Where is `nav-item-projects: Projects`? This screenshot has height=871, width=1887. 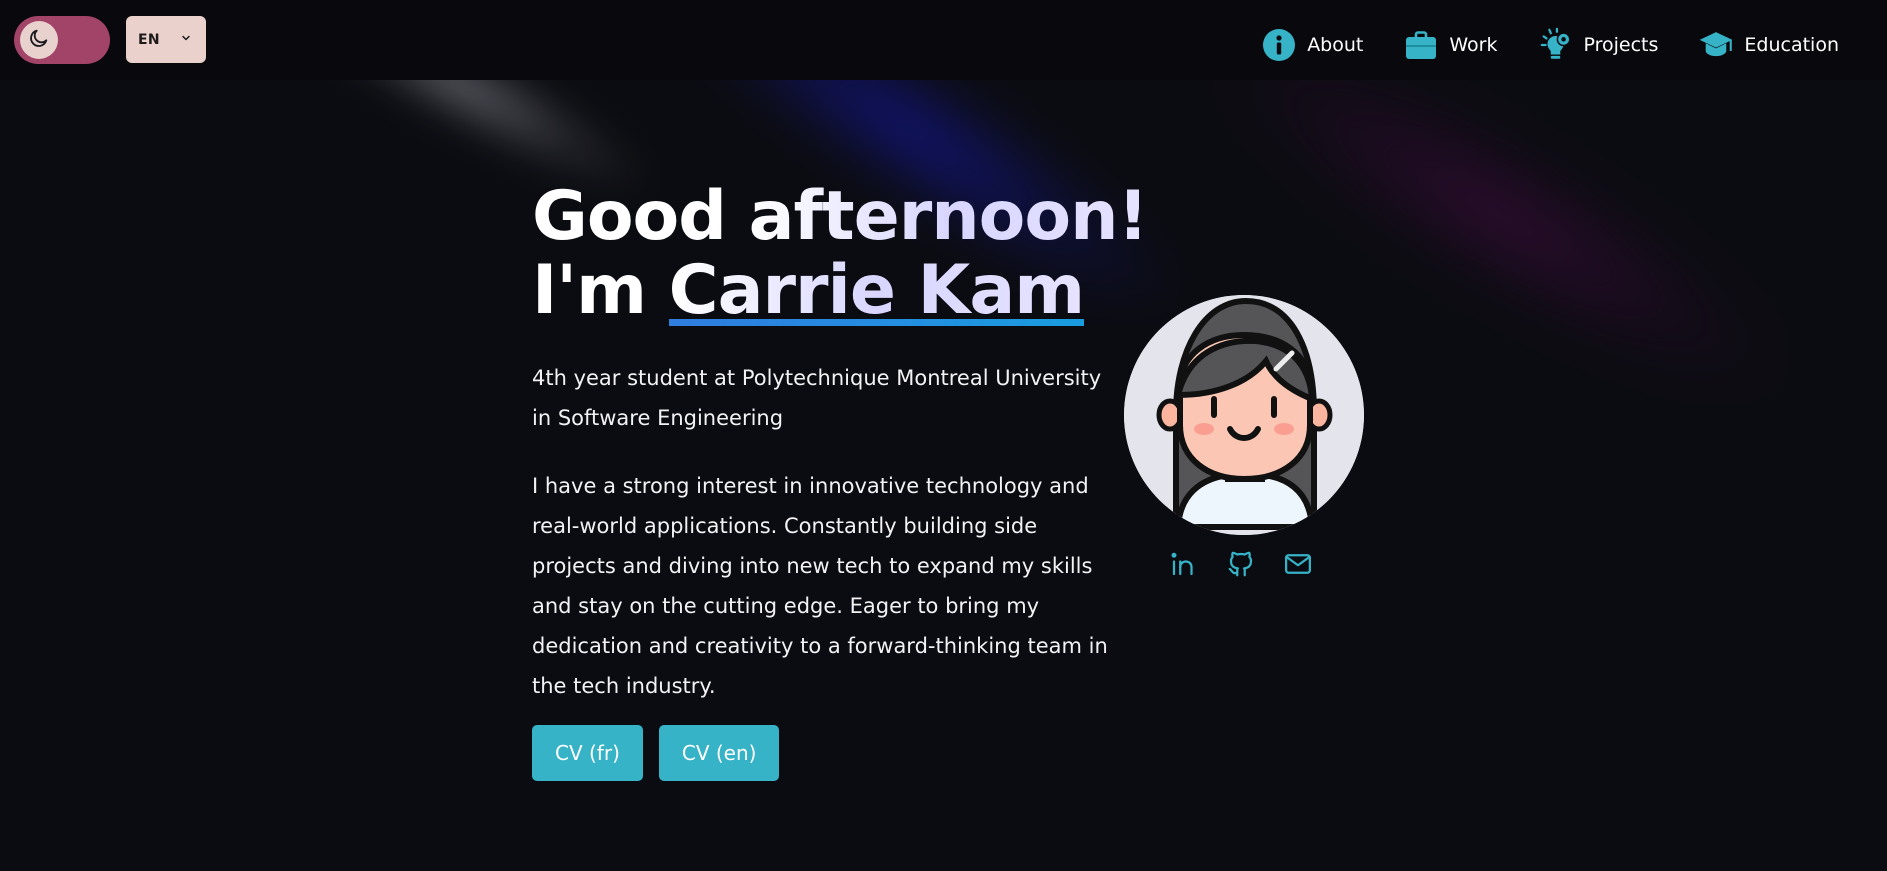
nav-item-projects: Projects is located at coordinates (1598, 45).